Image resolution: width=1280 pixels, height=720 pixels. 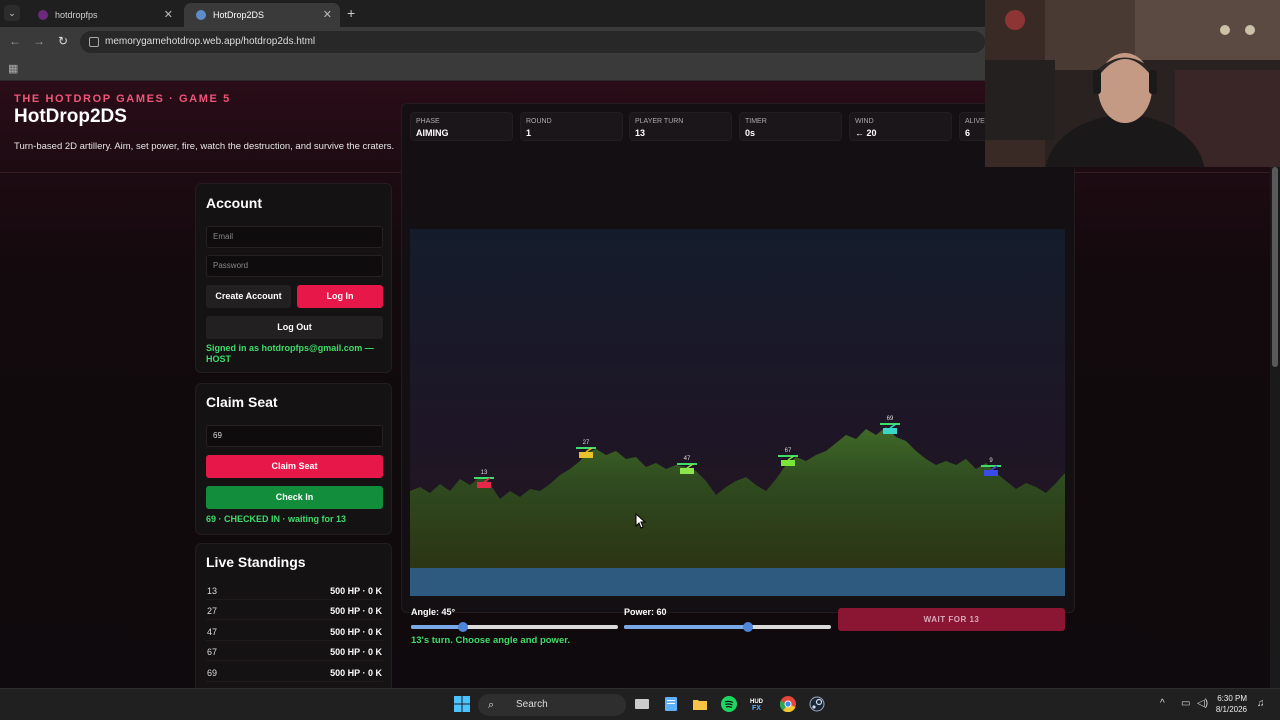 I want to click on power-slider-fill, so click(x=686, y=627).